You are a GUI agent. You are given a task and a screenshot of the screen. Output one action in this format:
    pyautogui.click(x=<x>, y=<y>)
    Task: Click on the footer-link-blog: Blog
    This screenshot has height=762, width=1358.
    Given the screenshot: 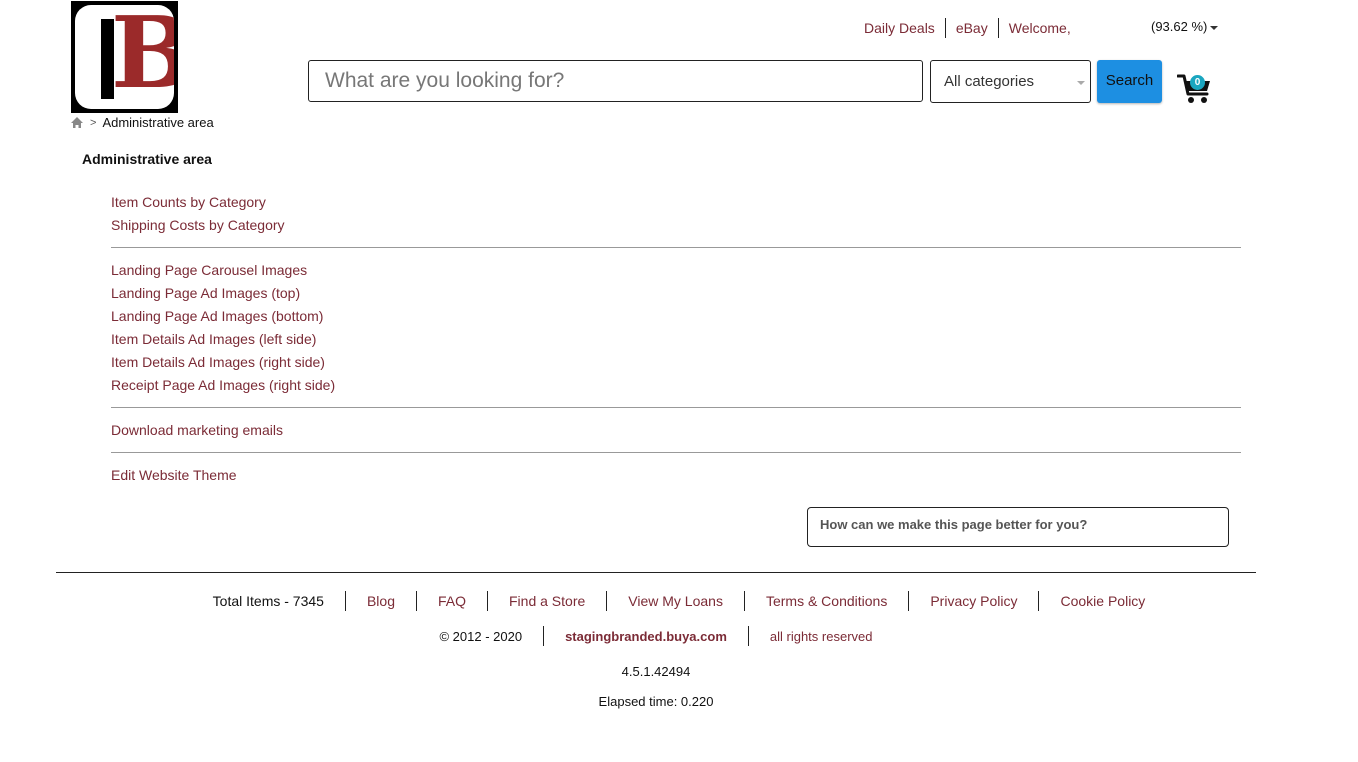 What is the action you would take?
    pyautogui.click(x=381, y=601)
    